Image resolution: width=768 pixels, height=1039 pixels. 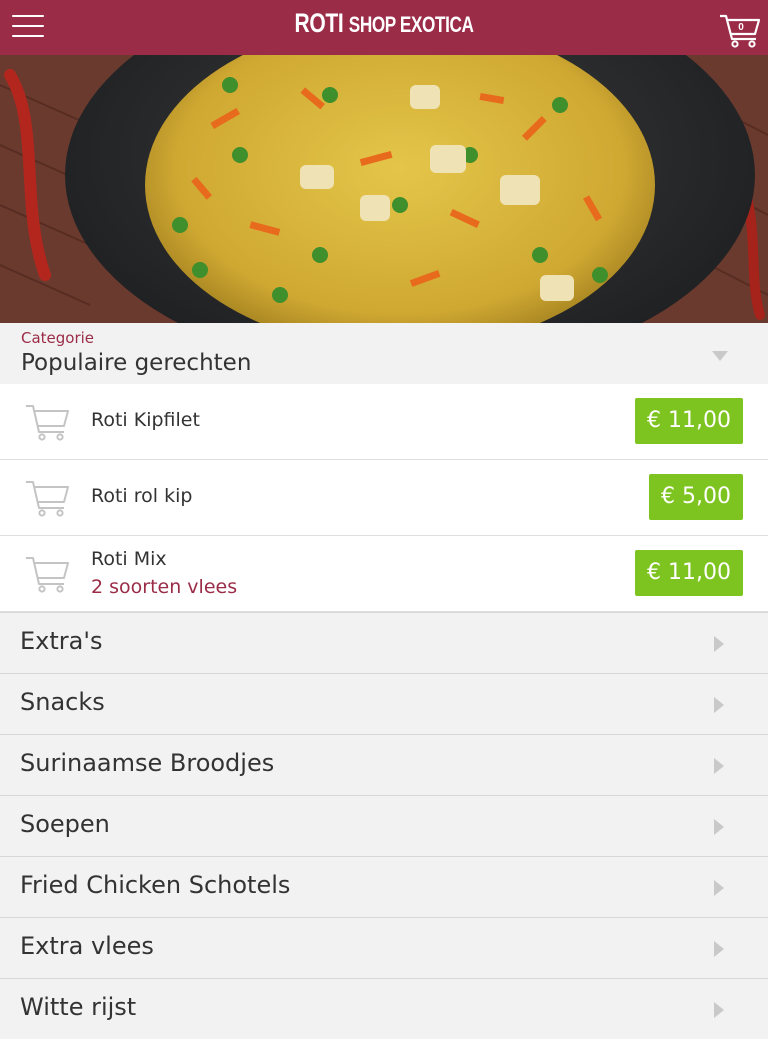 What do you see at coordinates (384, 353) in the screenshot?
I see `category-selector: Categorie Populaire gerechten` at bounding box center [384, 353].